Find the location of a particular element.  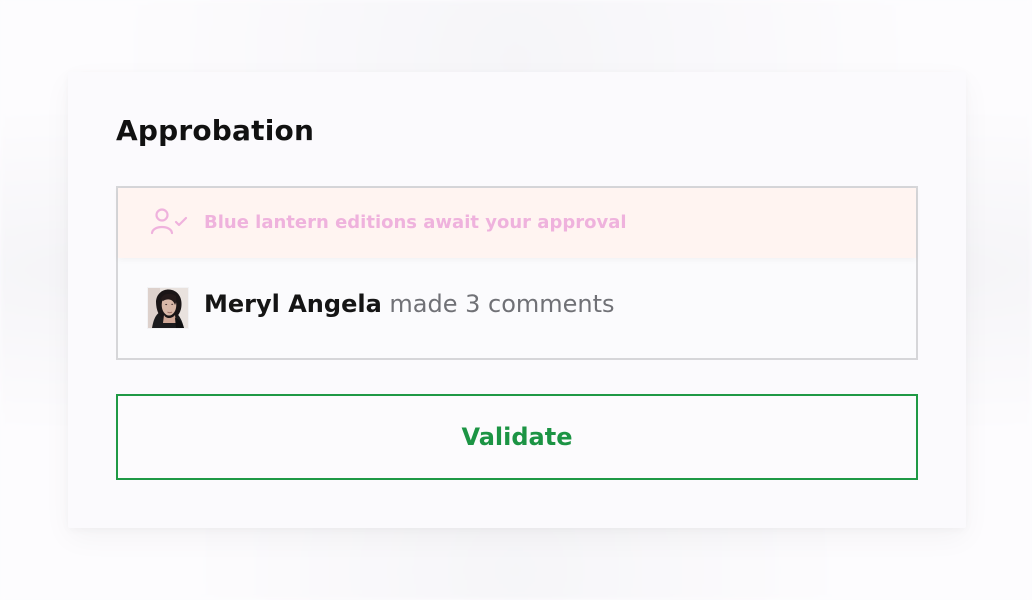

comment-row: Meryl Angela made 3 comments is located at coordinates (517, 310).